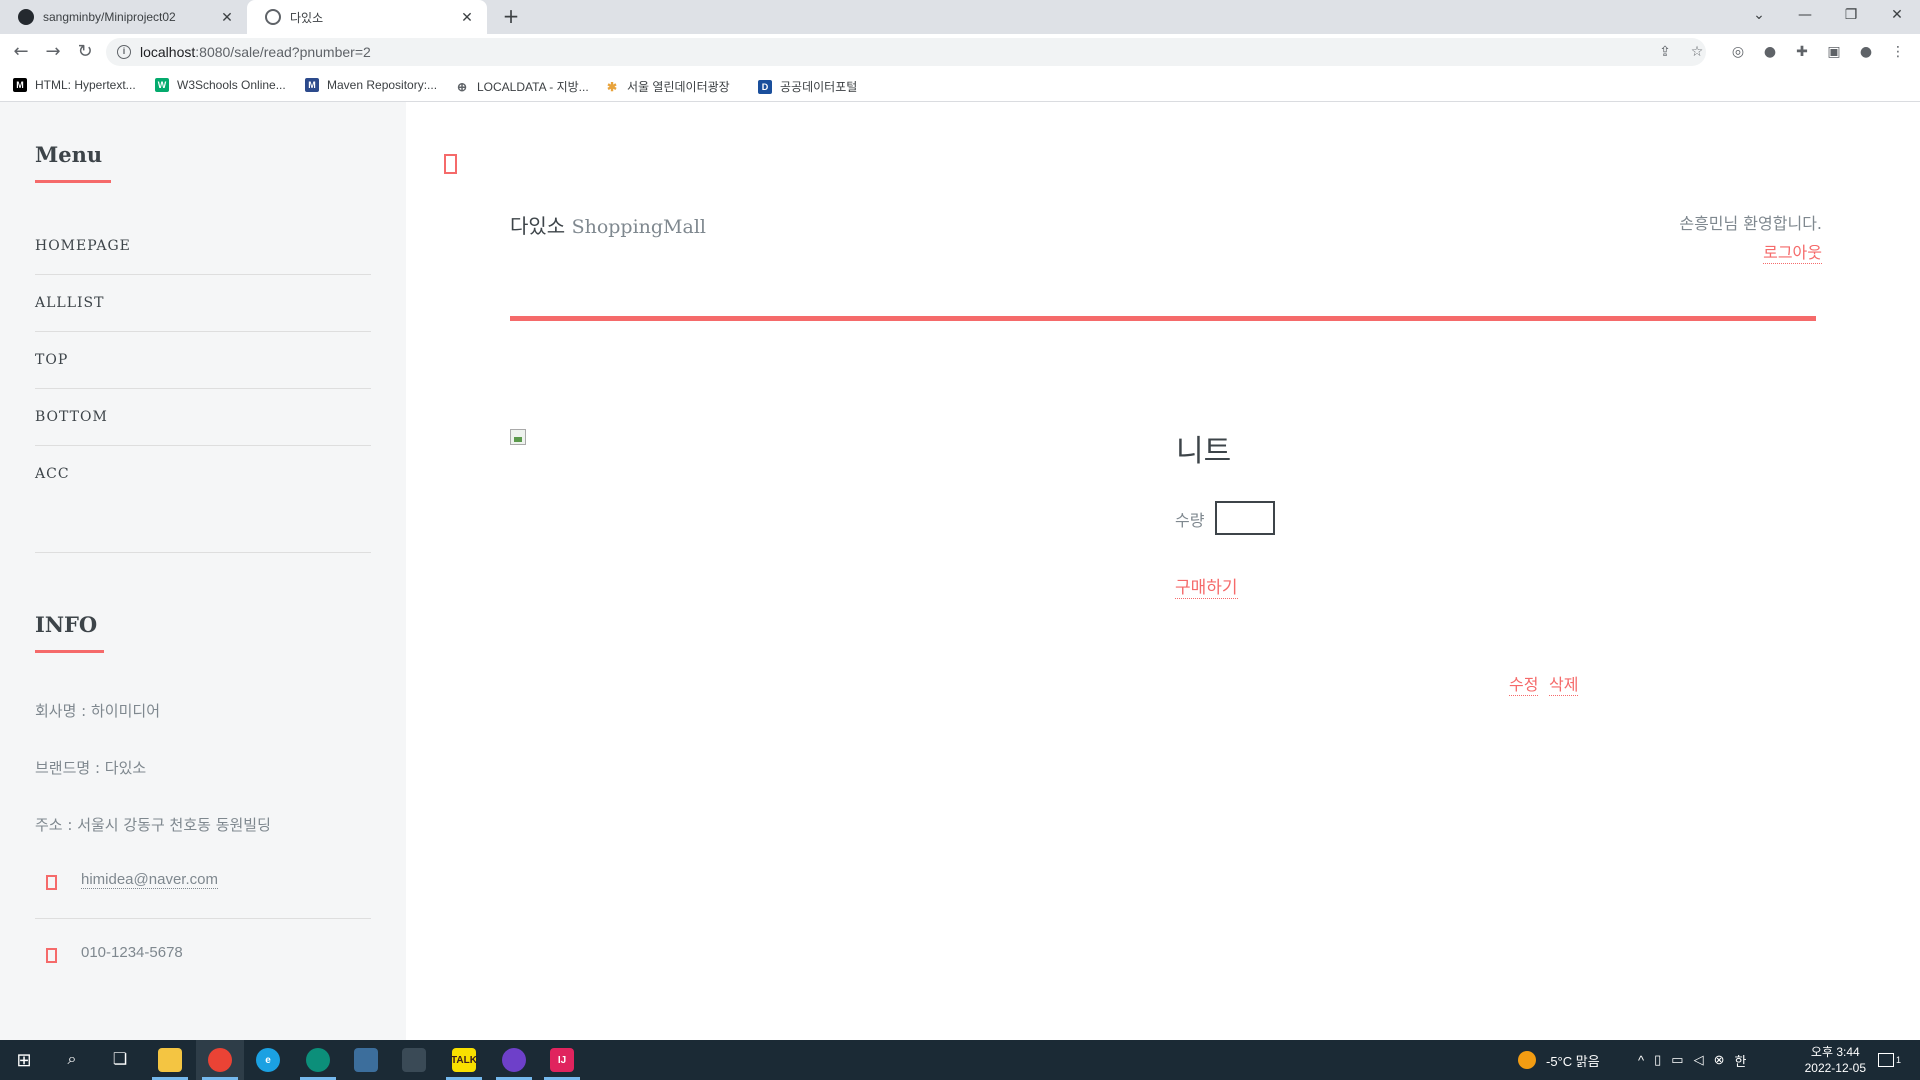  What do you see at coordinates (1889, 1060) in the screenshot?
I see `notification-center-icon: 1` at bounding box center [1889, 1060].